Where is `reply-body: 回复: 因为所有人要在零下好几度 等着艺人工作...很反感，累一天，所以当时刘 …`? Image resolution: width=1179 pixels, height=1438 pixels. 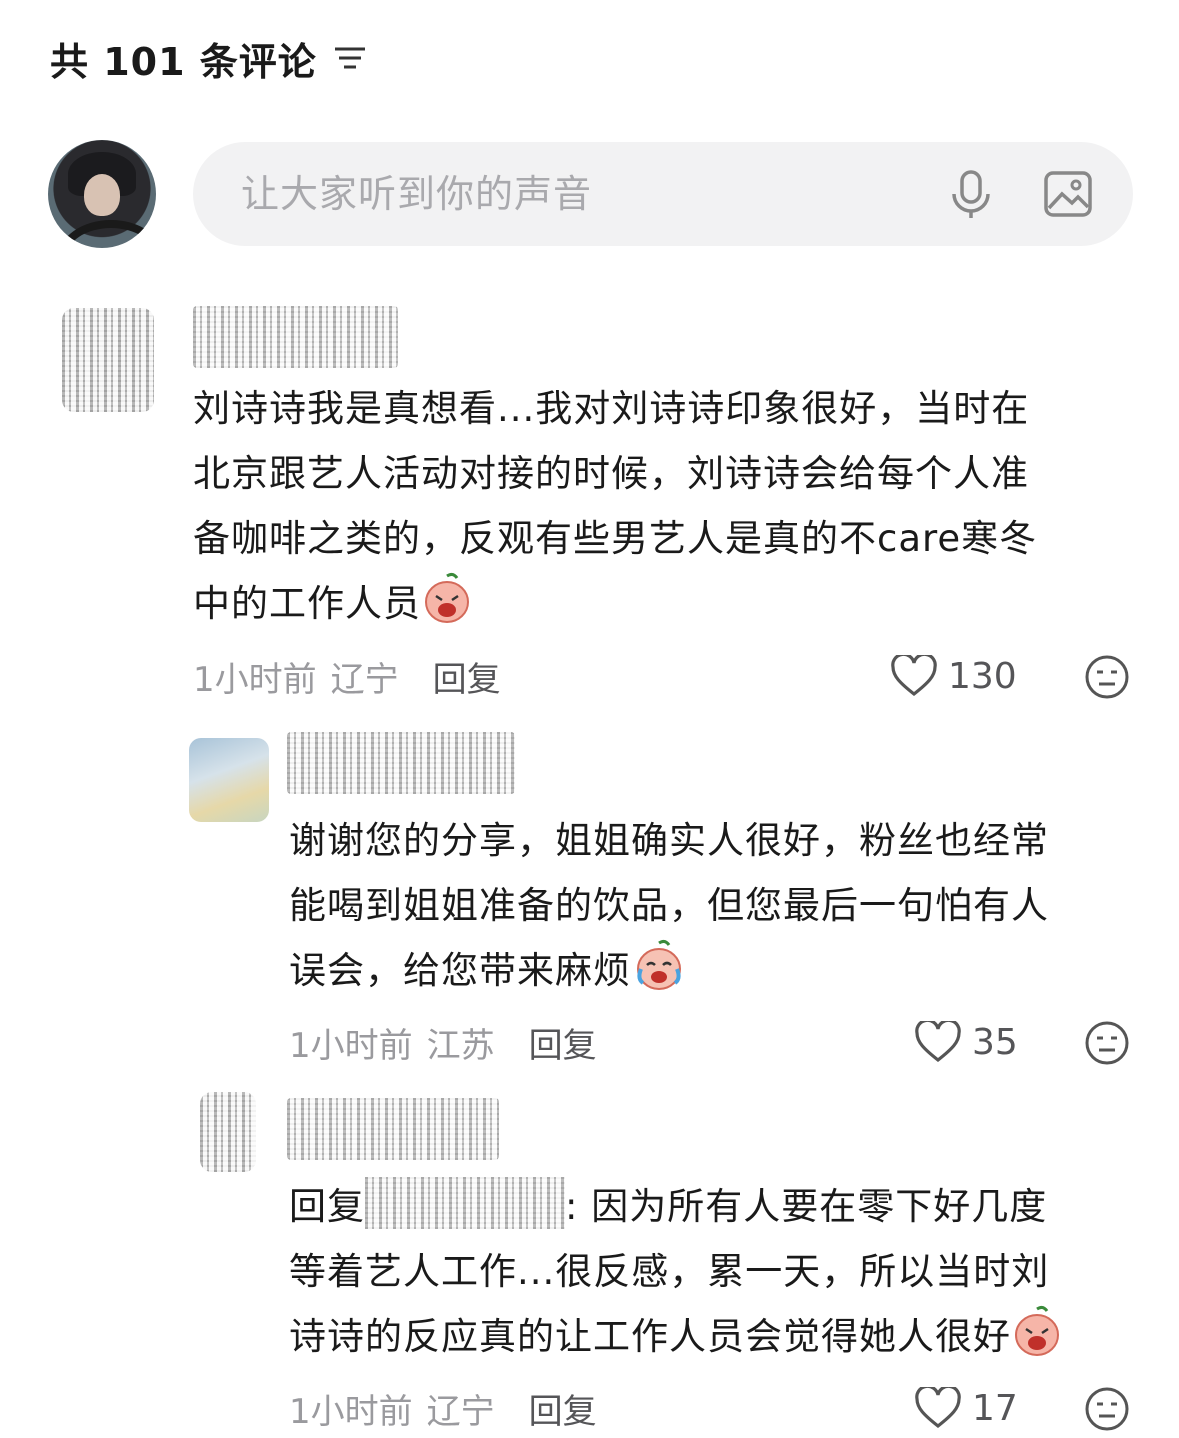 reply-body: 回复: 因为所有人要在零下好几度 等着艺人工作...很反感，累一天，所以当时刘 … is located at coordinates (719, 1275).